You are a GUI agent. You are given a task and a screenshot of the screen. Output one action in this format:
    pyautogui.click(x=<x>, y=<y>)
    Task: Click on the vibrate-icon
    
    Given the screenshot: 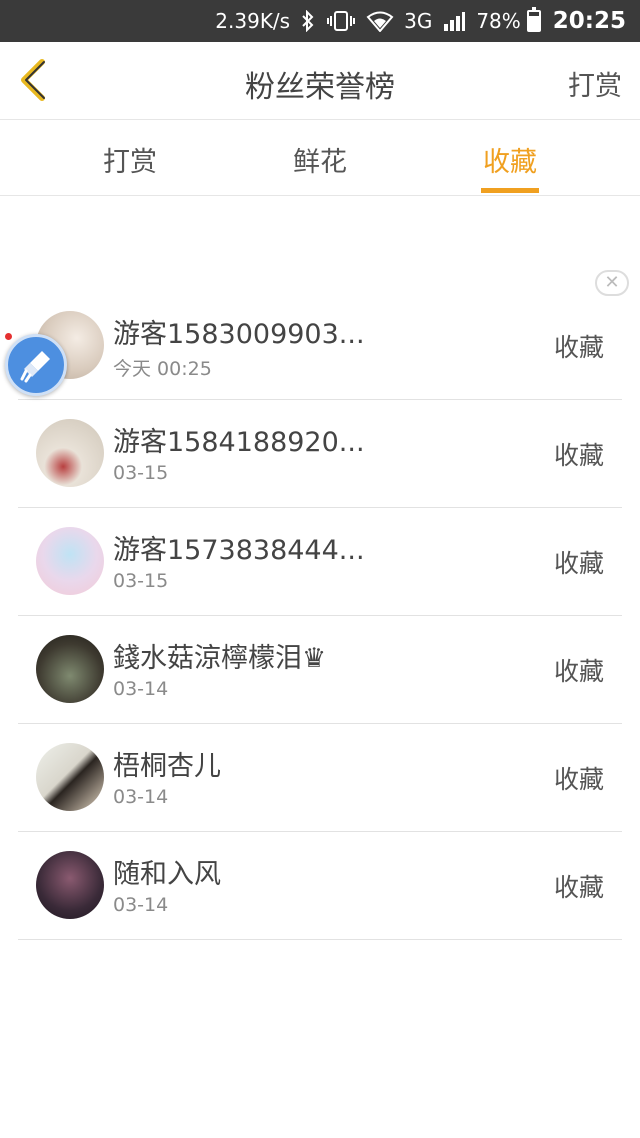 What is the action you would take?
    pyautogui.click(x=341, y=21)
    